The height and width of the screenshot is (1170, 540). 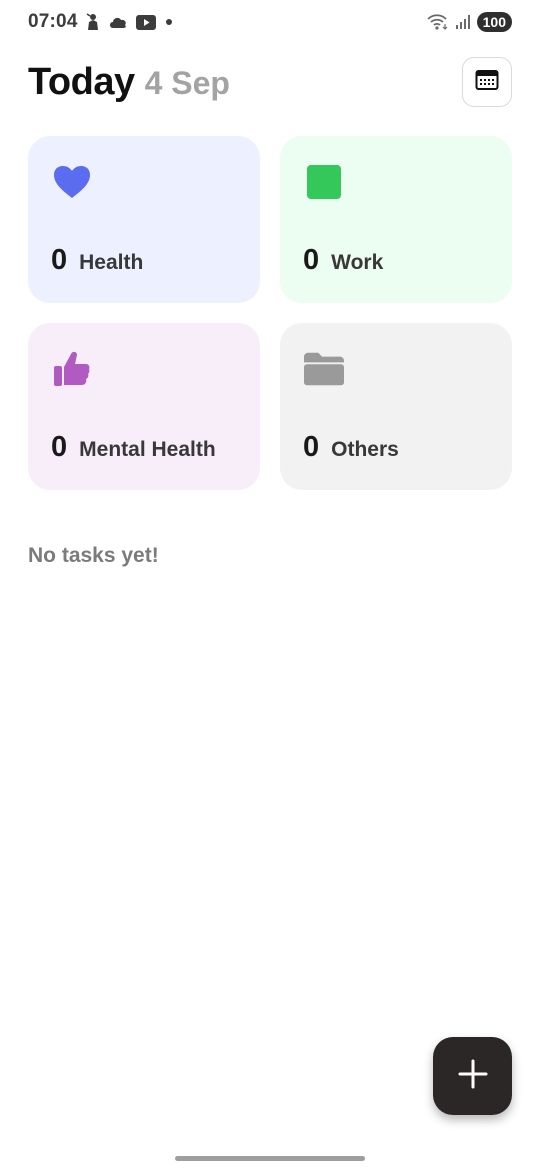 What do you see at coordinates (324, 369) in the screenshot?
I see `folder-icon` at bounding box center [324, 369].